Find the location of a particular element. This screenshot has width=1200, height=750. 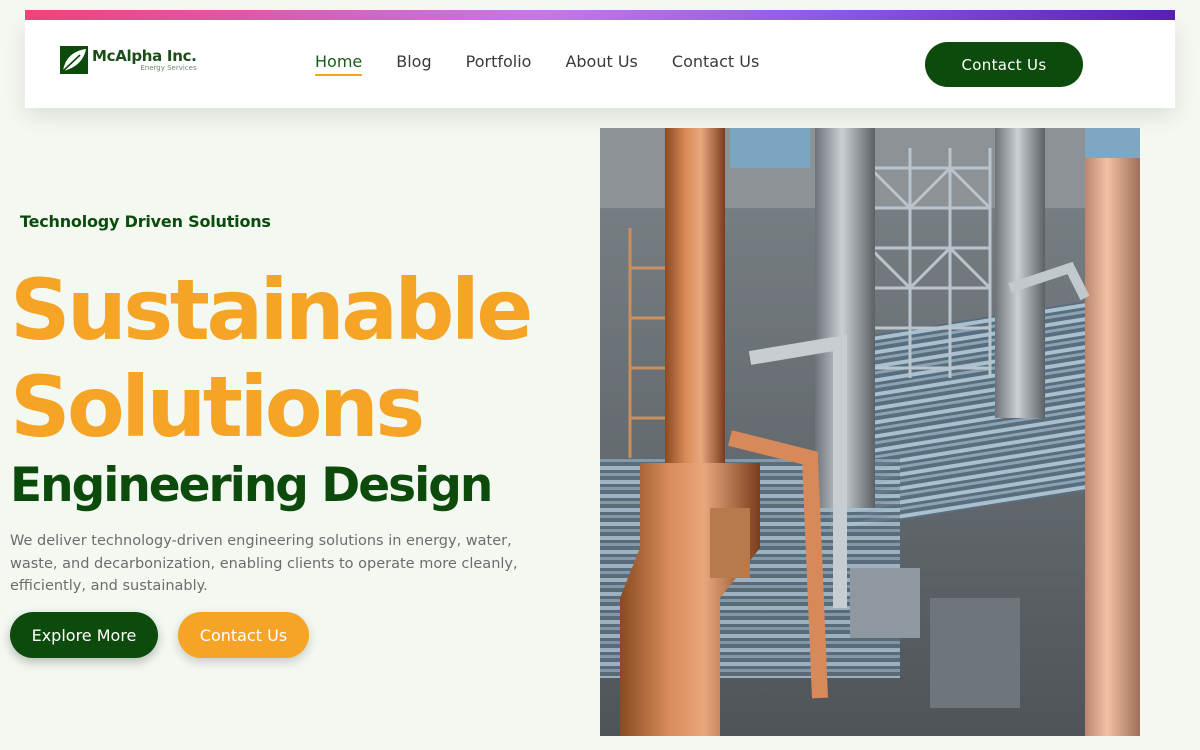

hero-contact-button: Contact Us is located at coordinates (243, 635).